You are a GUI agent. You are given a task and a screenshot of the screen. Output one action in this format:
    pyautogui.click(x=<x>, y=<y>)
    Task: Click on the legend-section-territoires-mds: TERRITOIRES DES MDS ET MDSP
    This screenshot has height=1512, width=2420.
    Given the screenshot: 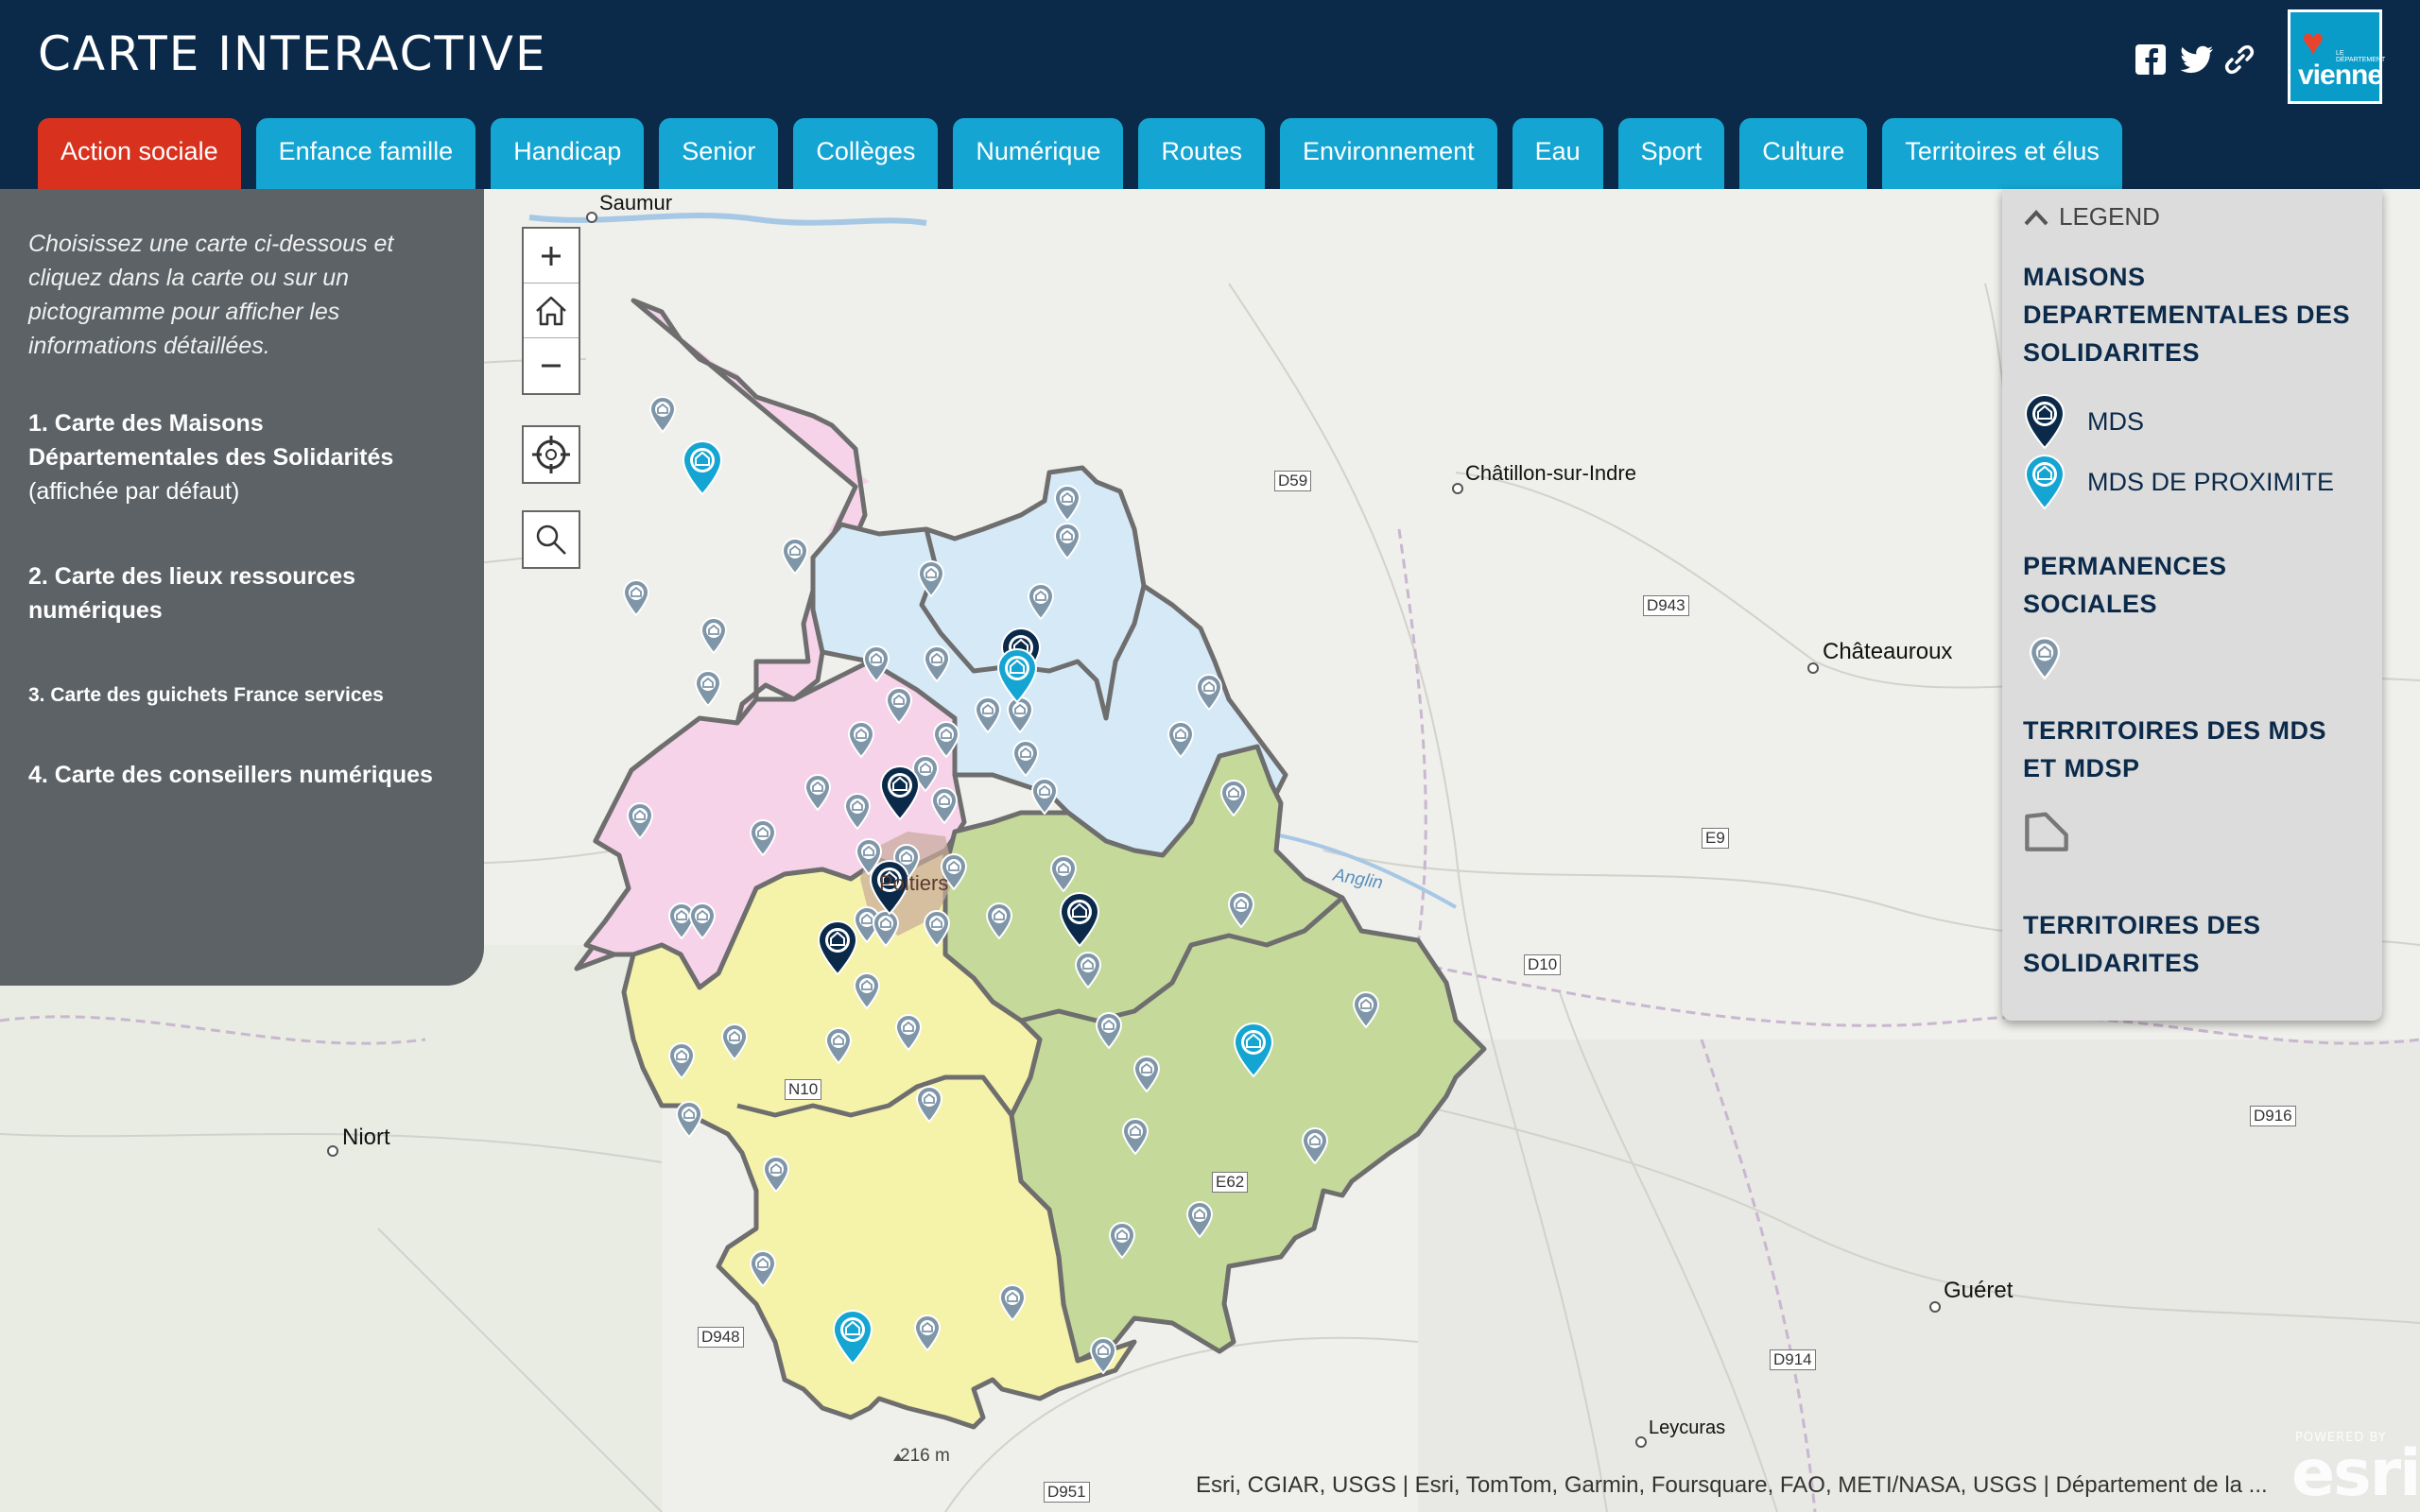 What is the action you would take?
    pyautogui.click(x=2175, y=749)
    